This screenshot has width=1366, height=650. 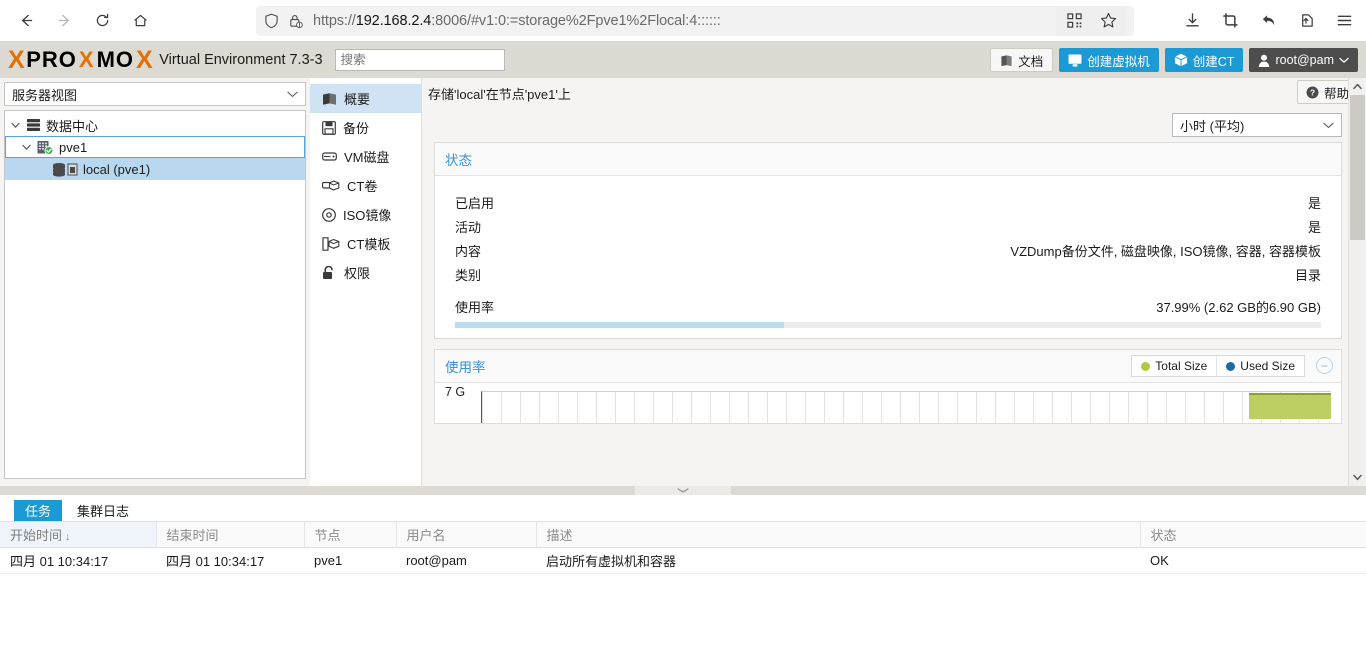 I want to click on status-row-active: 活动 是, so click(x=888, y=226).